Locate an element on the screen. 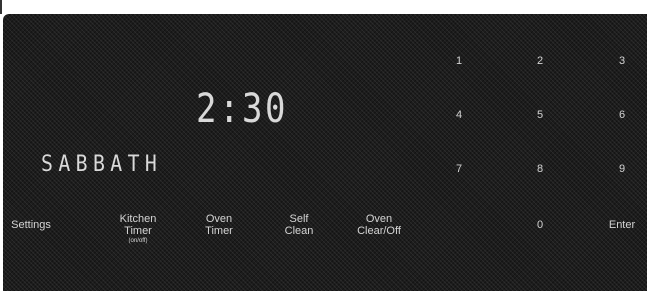  key-7: 7 is located at coordinates (459, 169).